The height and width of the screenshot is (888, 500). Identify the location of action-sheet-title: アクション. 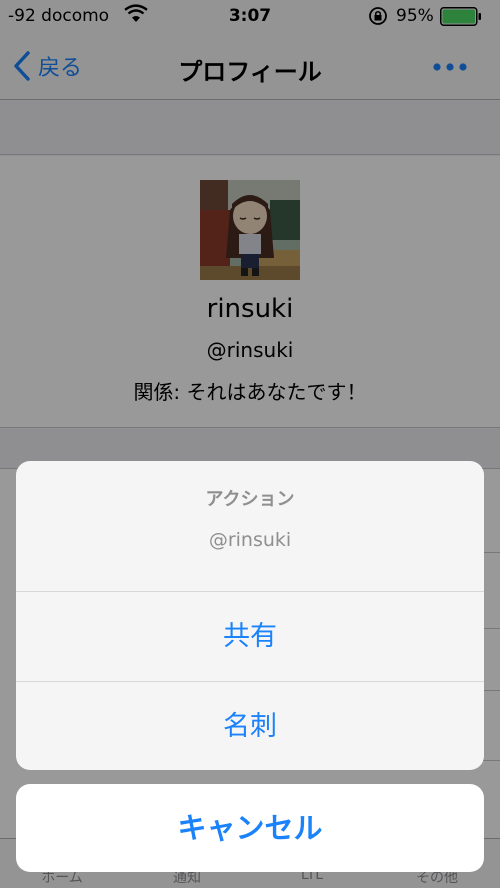
(250, 499).